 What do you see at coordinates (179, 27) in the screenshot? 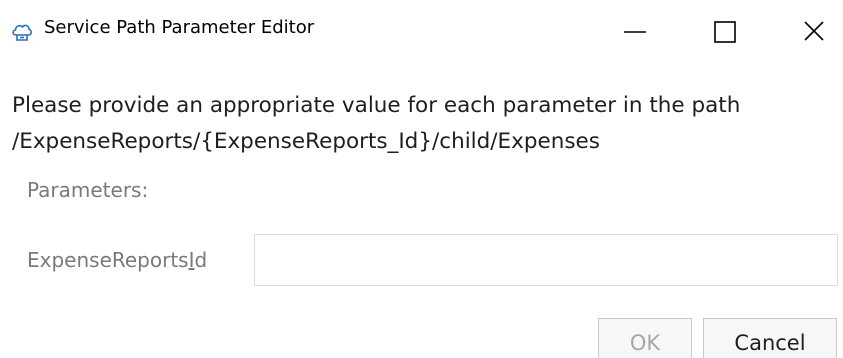
I see `window-title: Service Path Parameter Editor` at bounding box center [179, 27].